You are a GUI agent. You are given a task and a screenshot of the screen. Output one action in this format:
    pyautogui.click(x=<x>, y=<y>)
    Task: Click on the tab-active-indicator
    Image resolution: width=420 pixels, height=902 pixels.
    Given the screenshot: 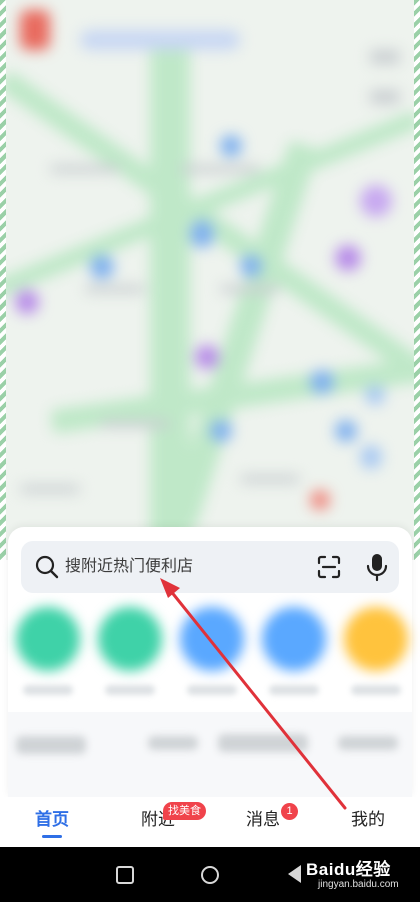 What is the action you would take?
    pyautogui.click(x=52, y=836)
    